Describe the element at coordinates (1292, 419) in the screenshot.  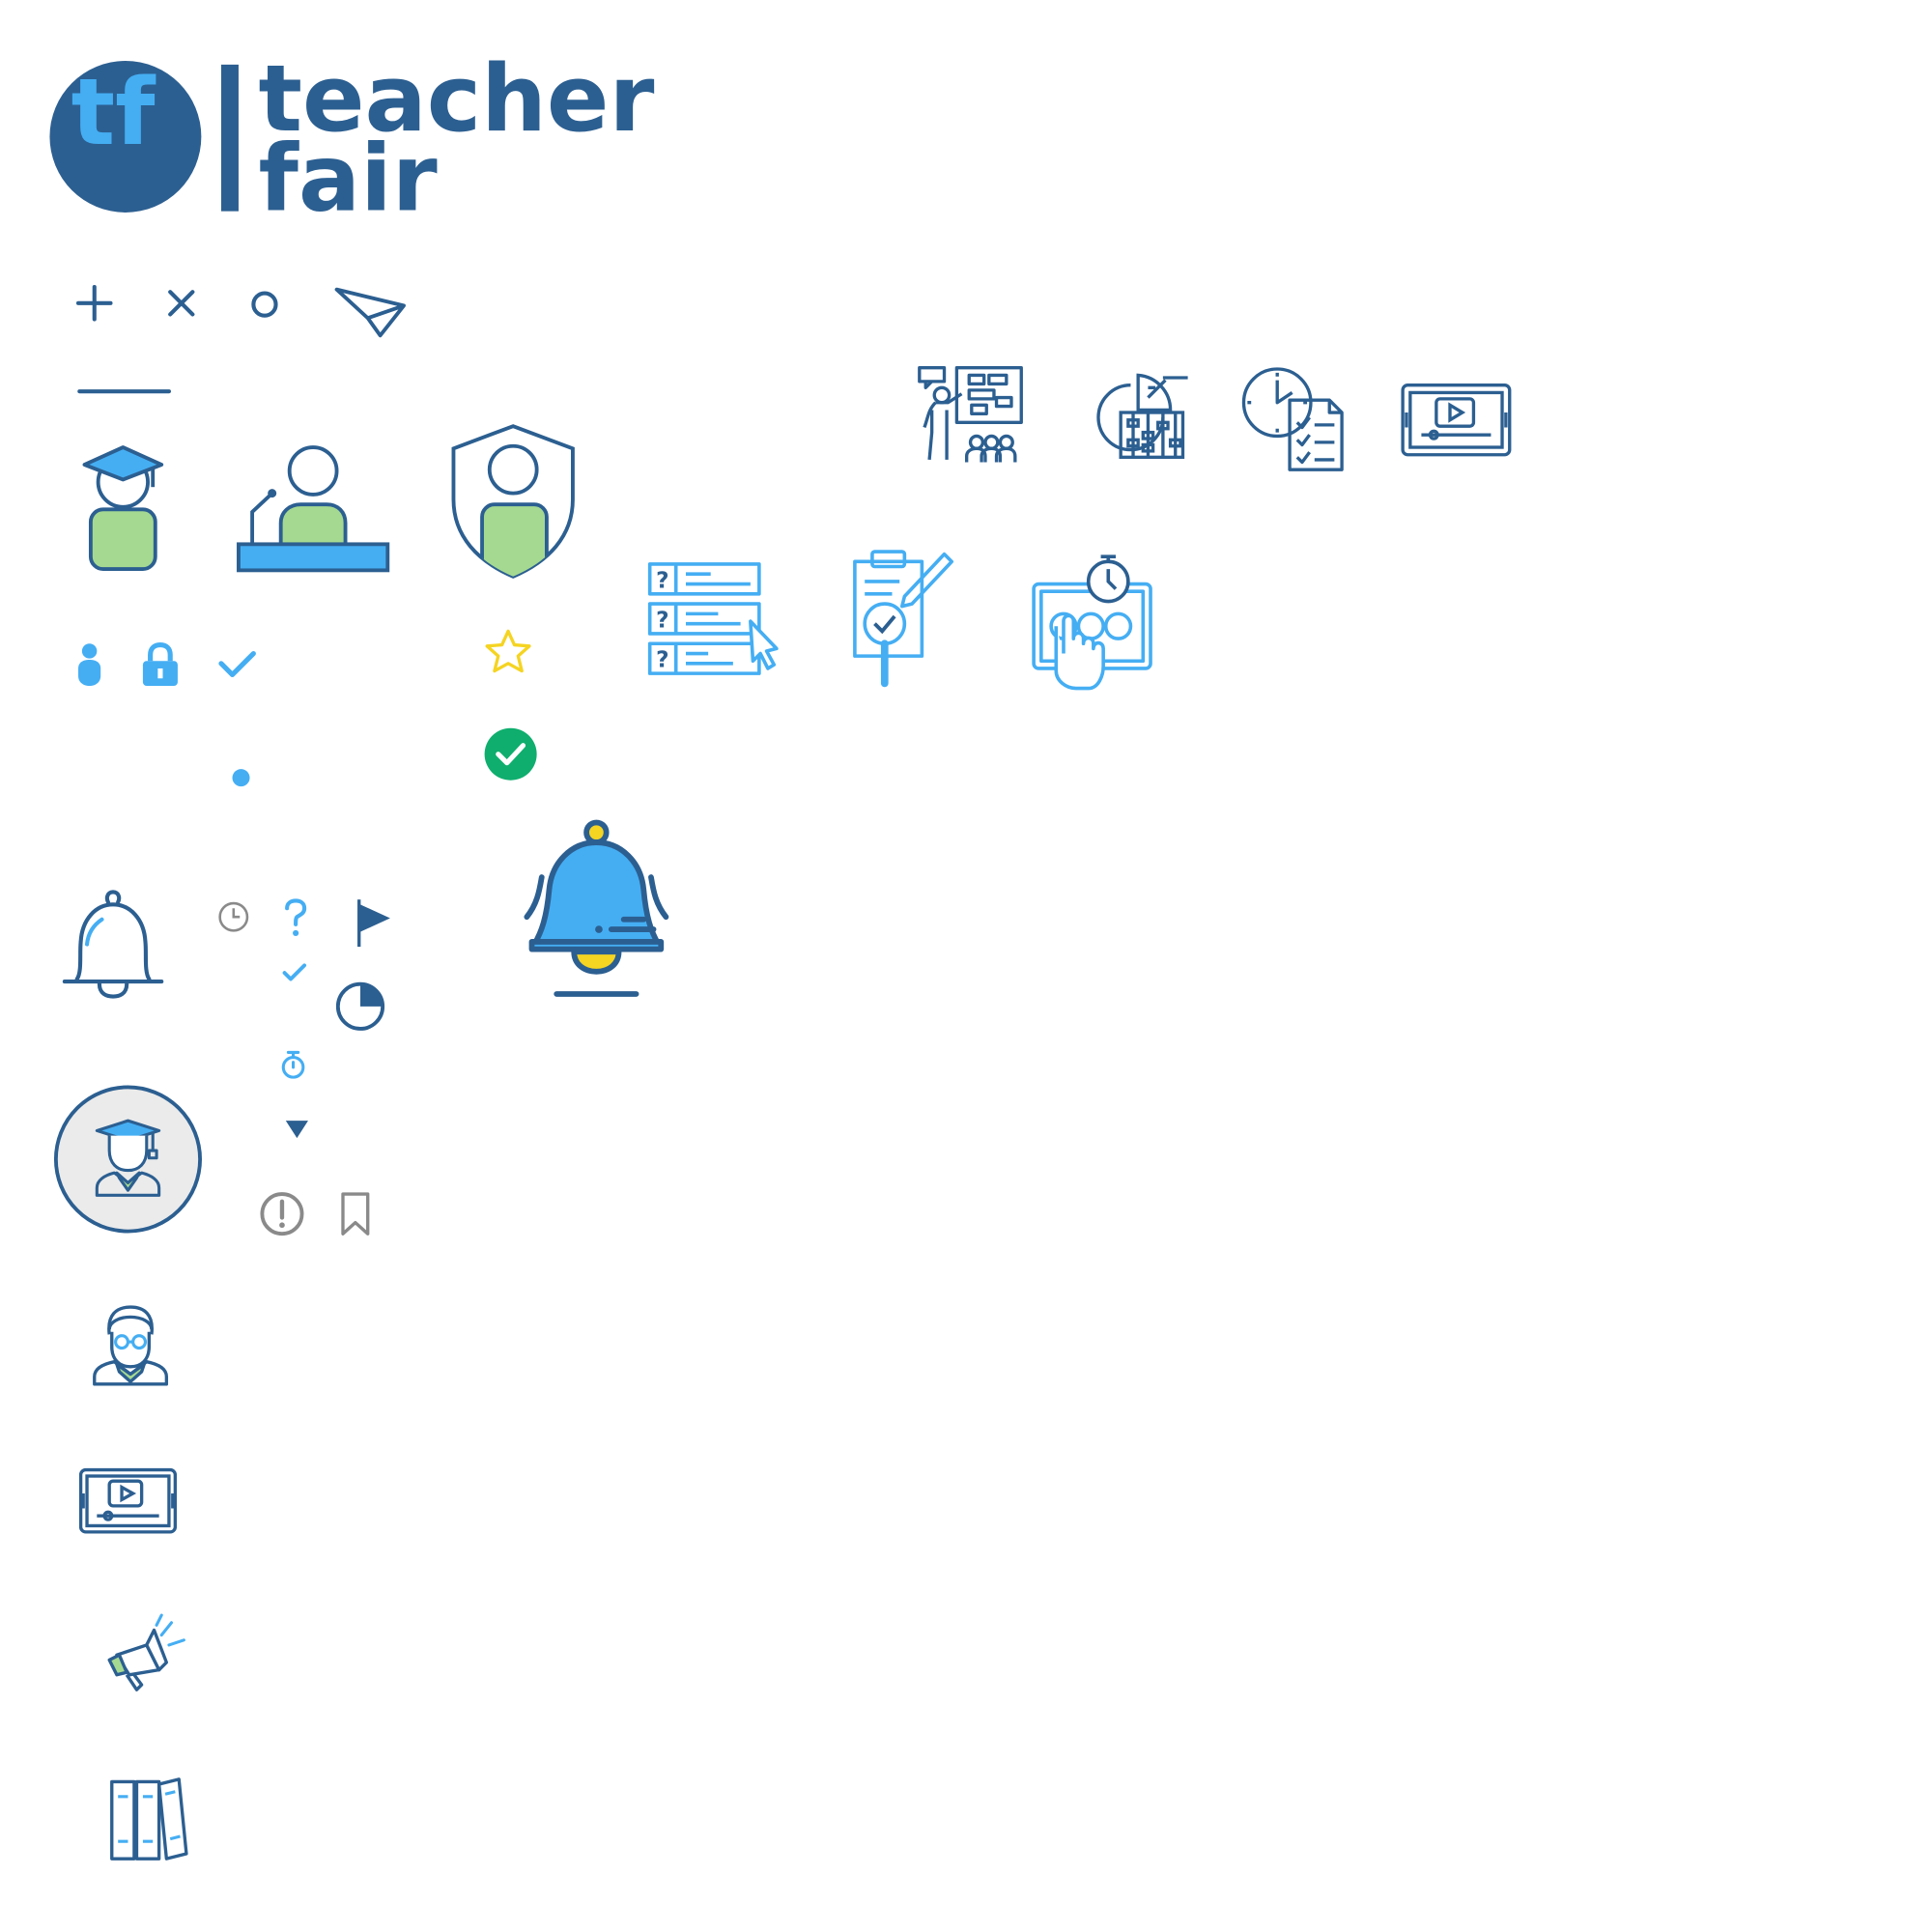
I see `clock-checklist-icon` at that location.